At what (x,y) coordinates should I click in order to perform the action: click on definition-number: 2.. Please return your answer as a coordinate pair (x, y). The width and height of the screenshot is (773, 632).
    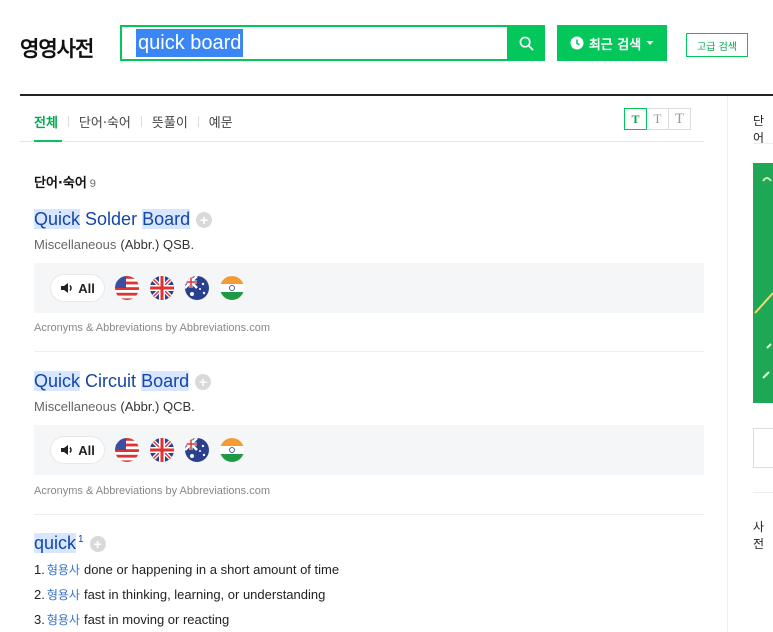
    Looking at the image, I should click on (39, 594).